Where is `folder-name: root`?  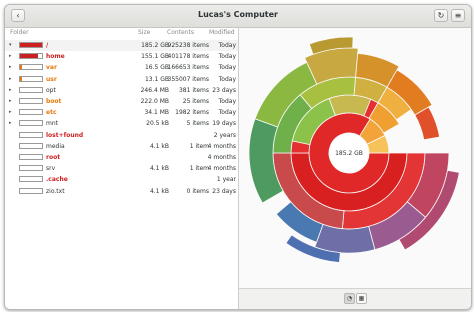 folder-name: root is located at coordinates (53, 157).